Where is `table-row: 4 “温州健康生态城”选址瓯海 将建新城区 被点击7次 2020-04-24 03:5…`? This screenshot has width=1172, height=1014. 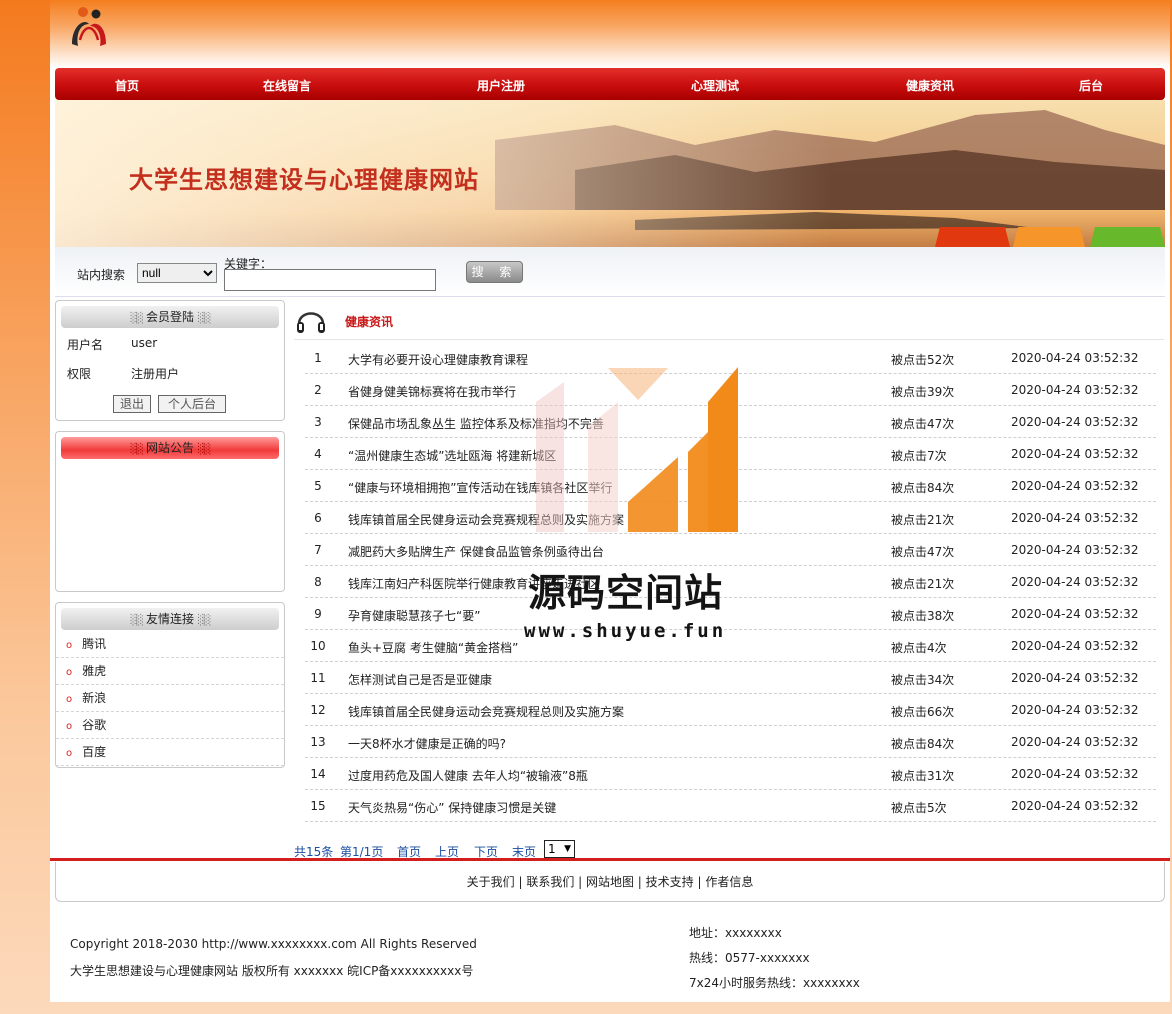 table-row: 4 “温州健康生态城”选址瓯海 将建新城区 被点击7次 2020-04-24 03:5… is located at coordinates (730, 454).